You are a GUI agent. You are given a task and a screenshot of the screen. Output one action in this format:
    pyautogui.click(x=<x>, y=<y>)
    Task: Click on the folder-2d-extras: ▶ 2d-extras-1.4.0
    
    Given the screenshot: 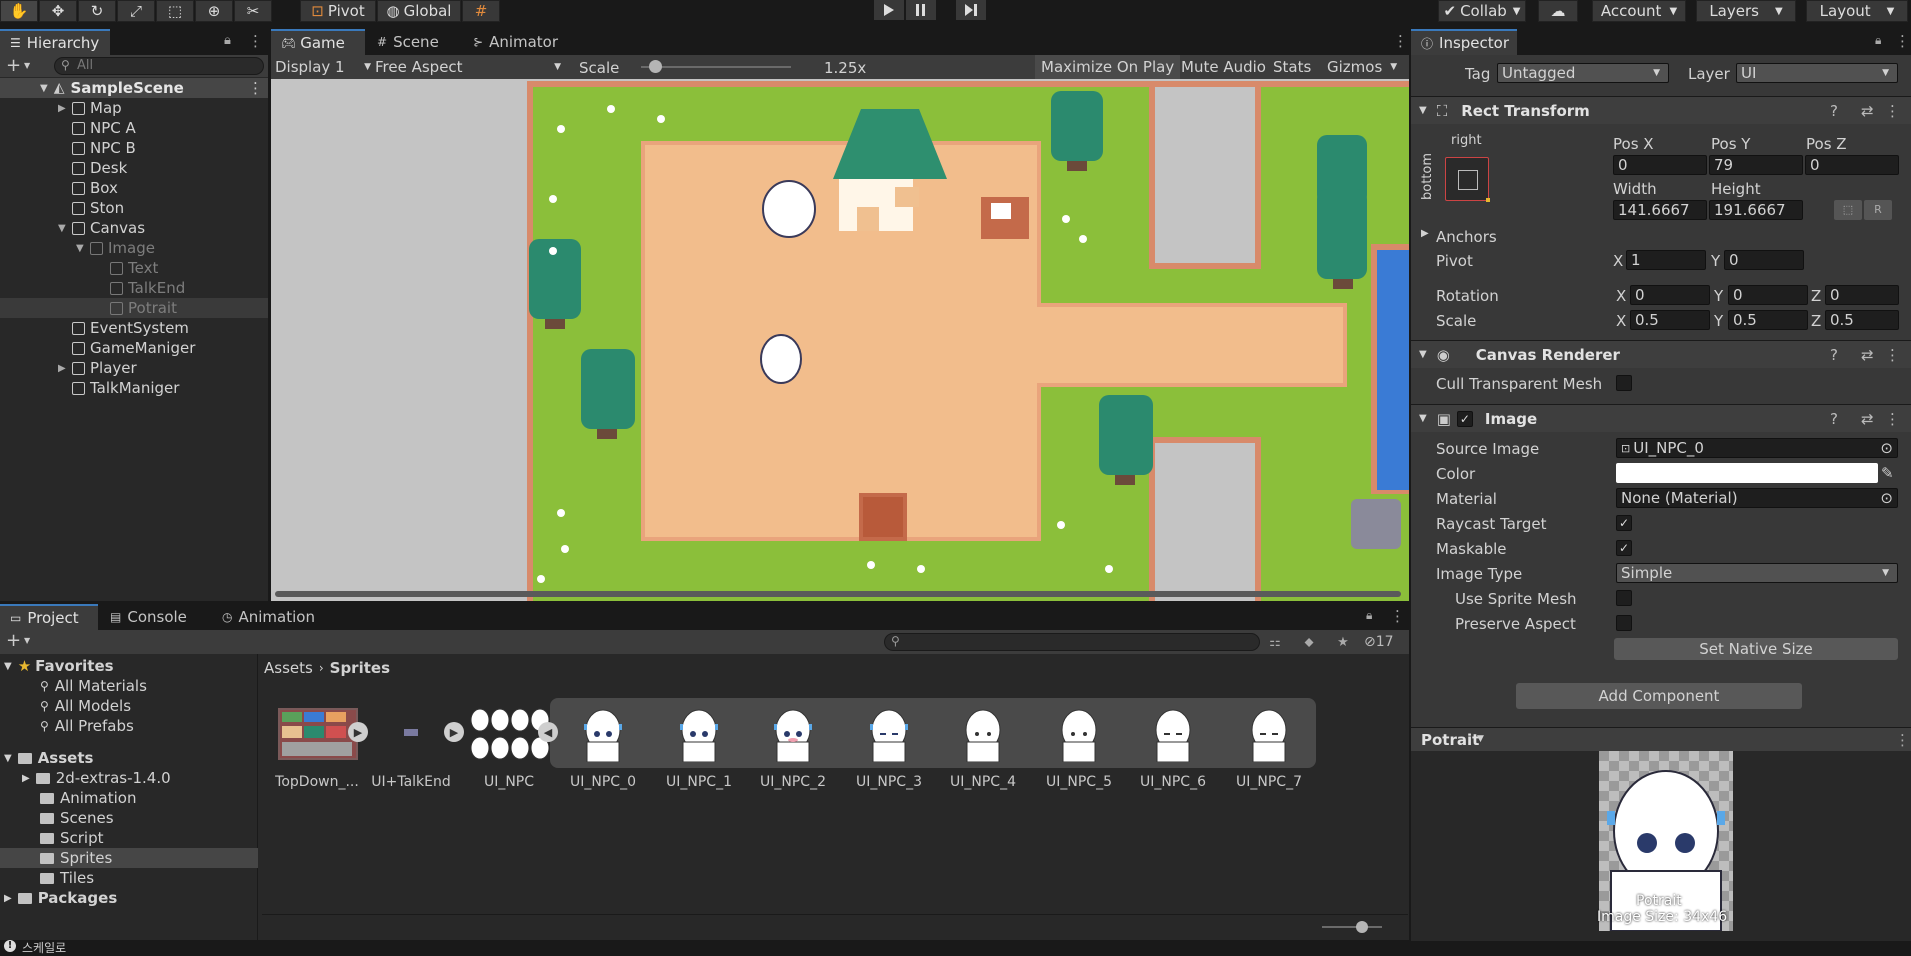 What is the action you would take?
    pyautogui.click(x=96, y=778)
    